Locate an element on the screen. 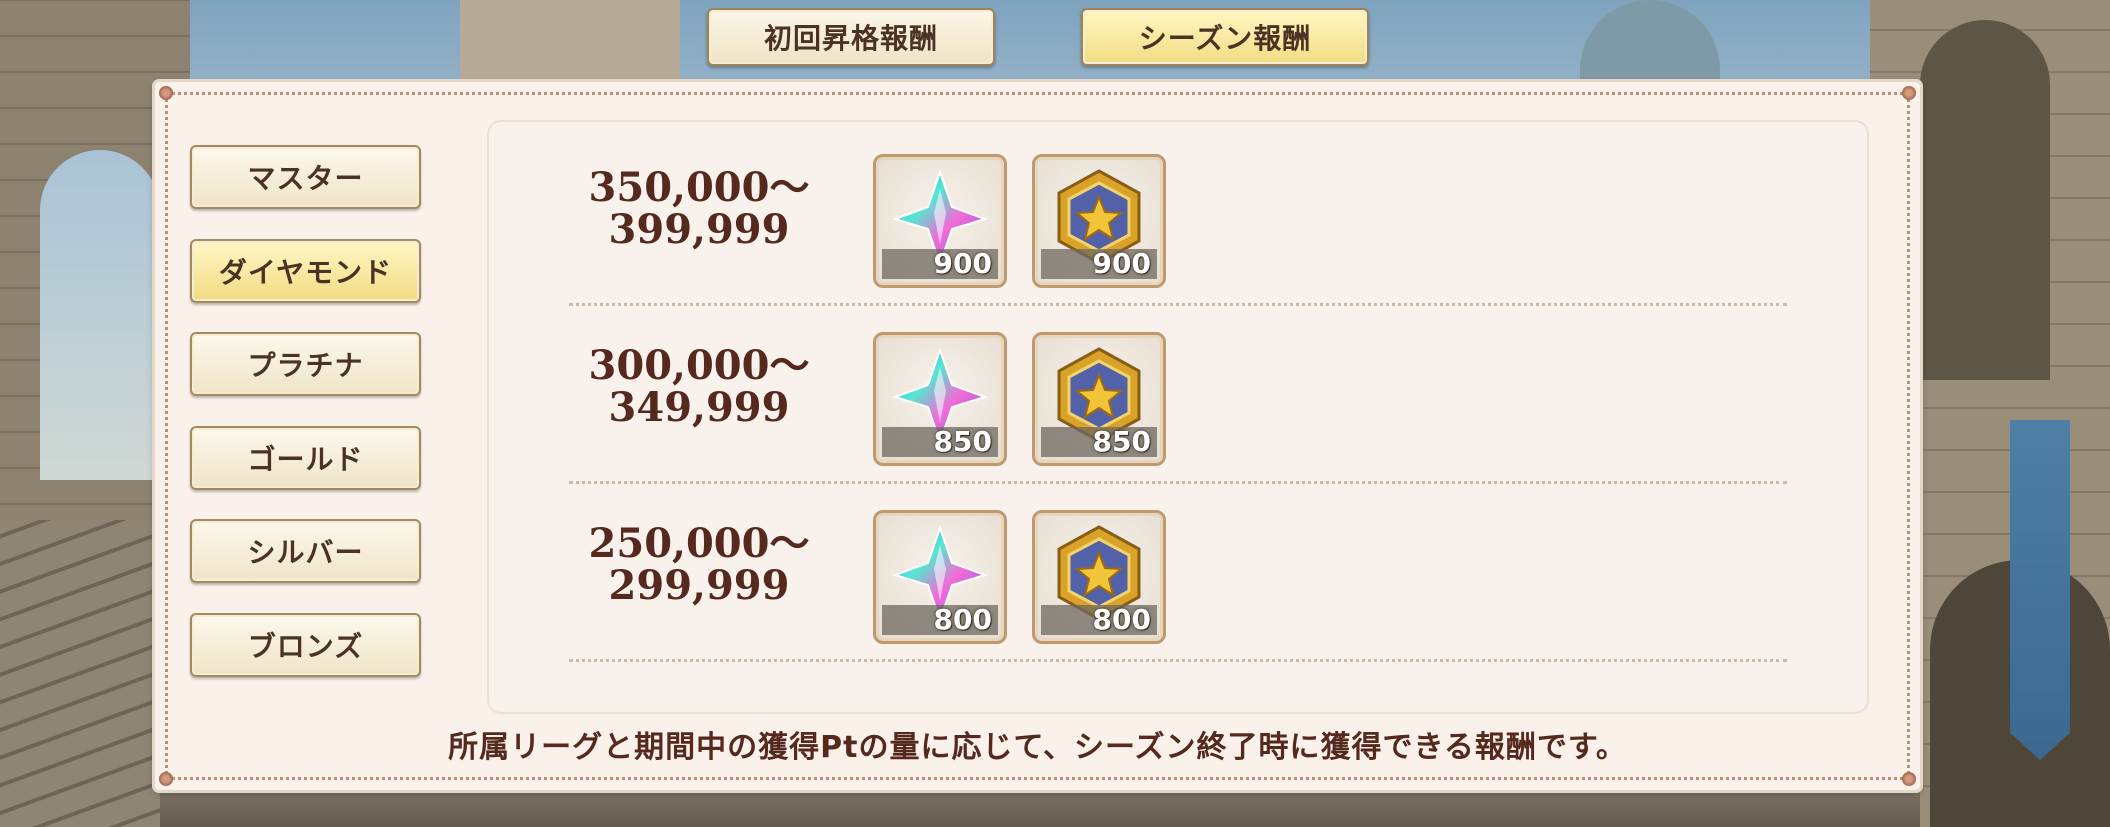 Image resolution: width=2110 pixels, height=827 pixels. point-range: 350,000〜 399,999 is located at coordinates (699, 209).